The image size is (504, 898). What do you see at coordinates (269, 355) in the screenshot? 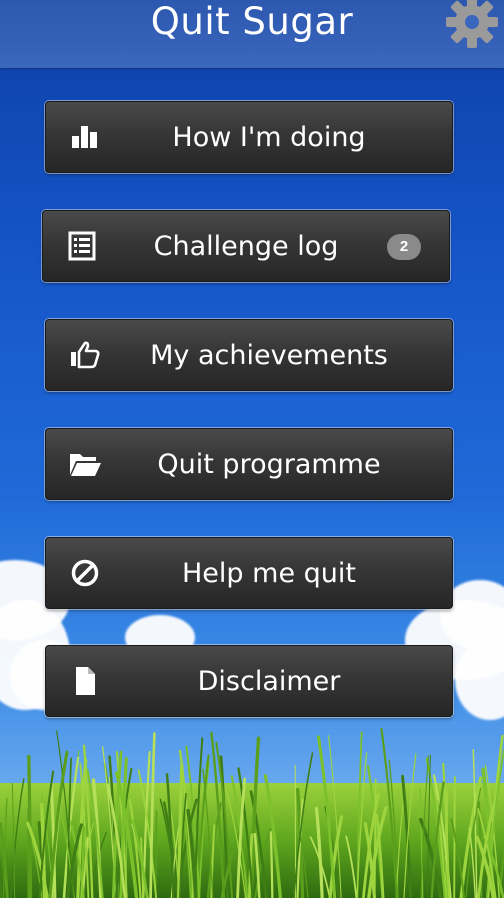
I see `my-achievements-label: My achievements` at bounding box center [269, 355].